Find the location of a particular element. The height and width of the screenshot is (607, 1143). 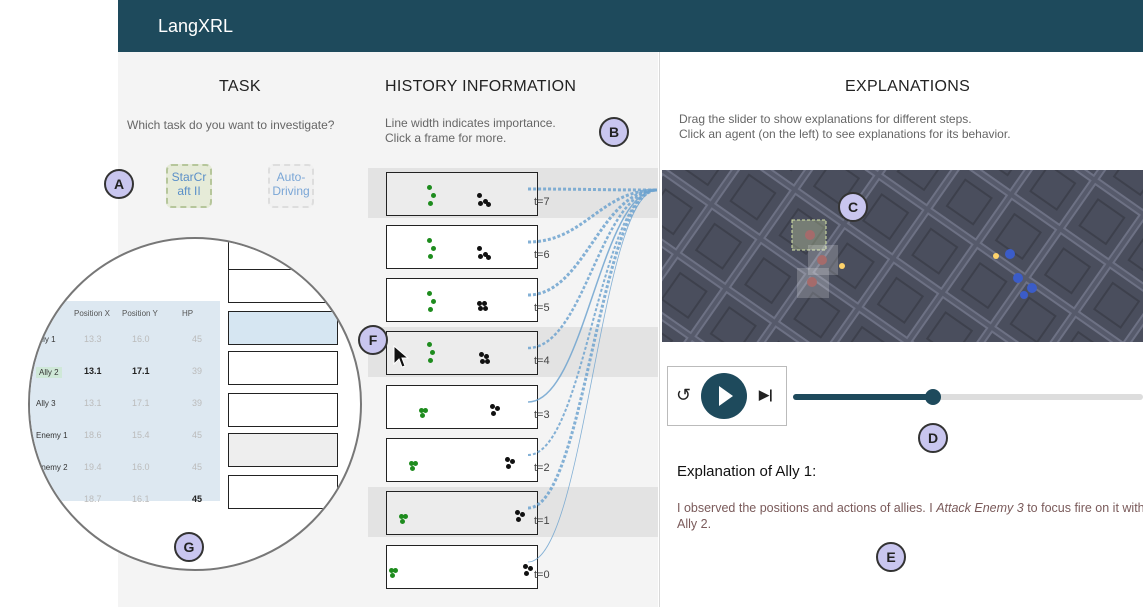

game-replay-view is located at coordinates (902, 256).